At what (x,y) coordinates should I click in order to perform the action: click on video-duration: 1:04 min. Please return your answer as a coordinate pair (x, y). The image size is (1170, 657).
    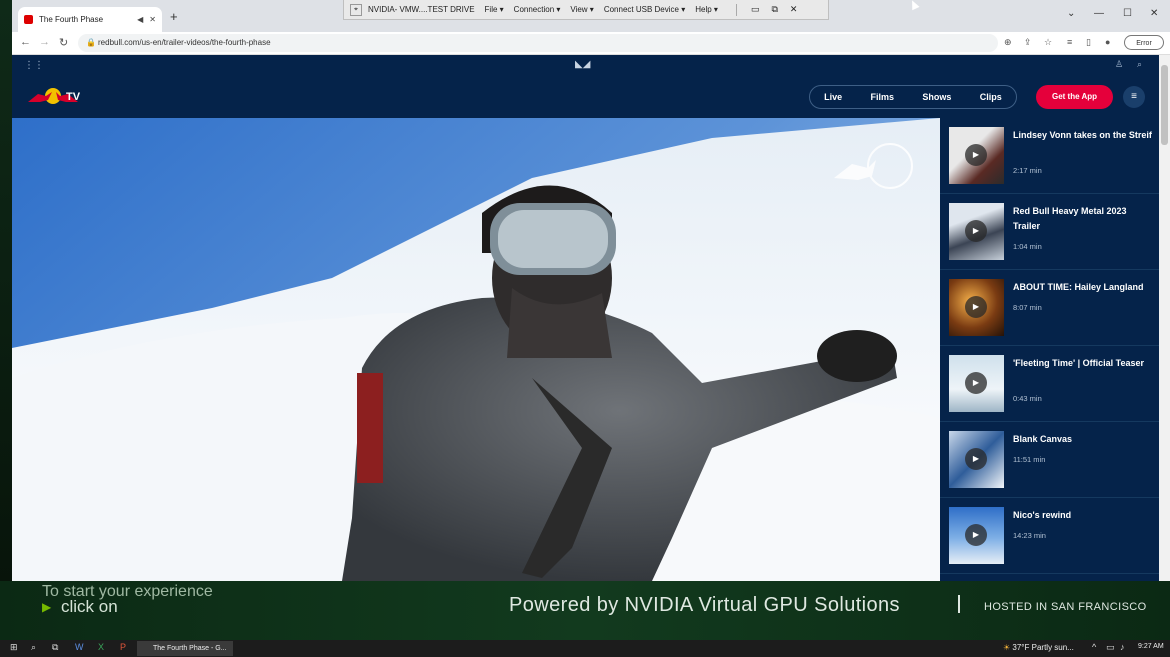
    Looking at the image, I should click on (1027, 246).